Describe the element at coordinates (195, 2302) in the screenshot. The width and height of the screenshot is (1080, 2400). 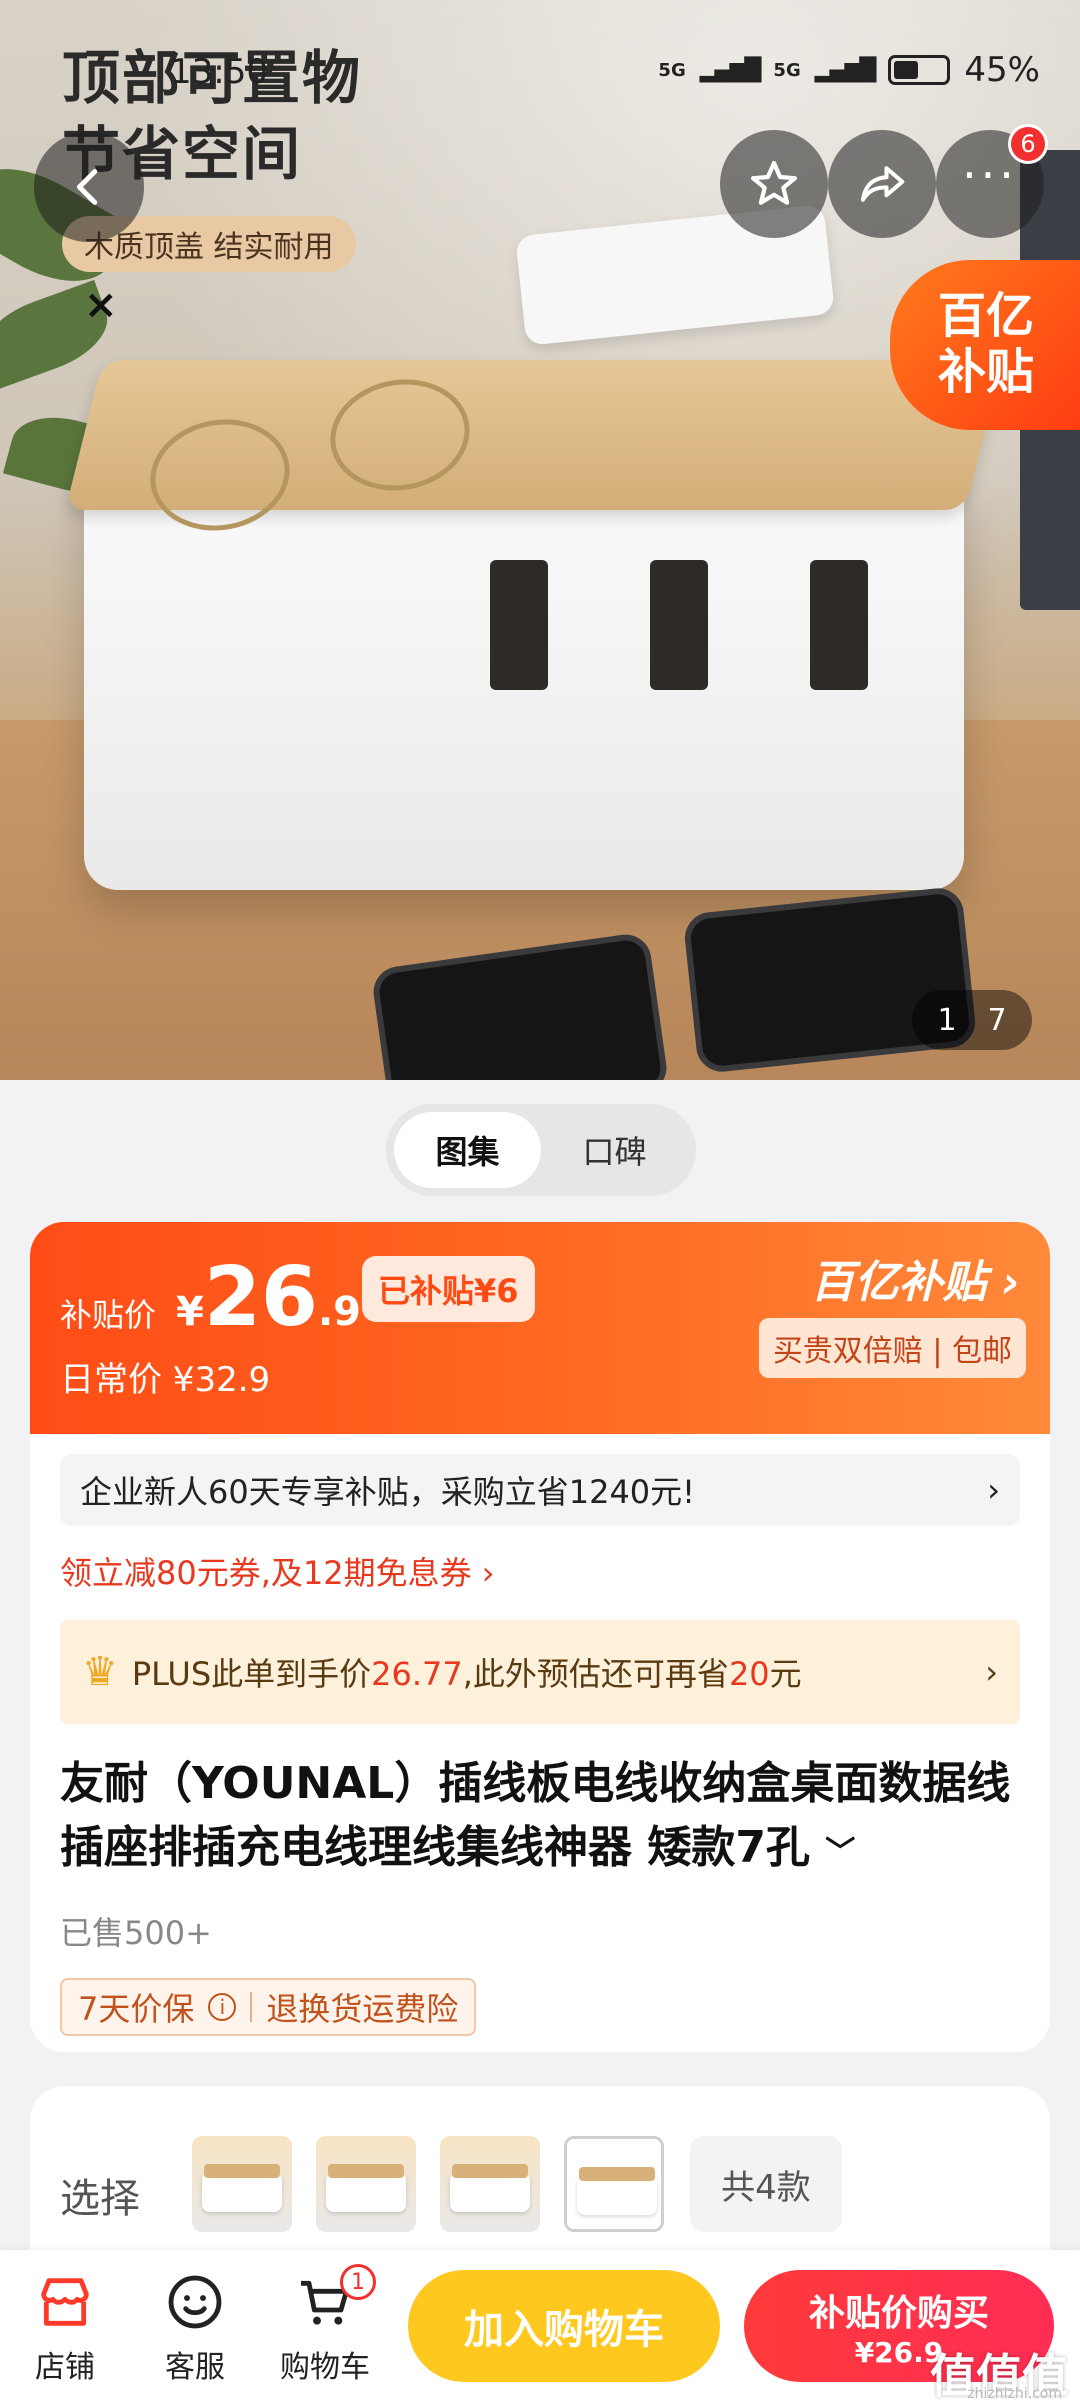
I see `chat-smile-icon` at that location.